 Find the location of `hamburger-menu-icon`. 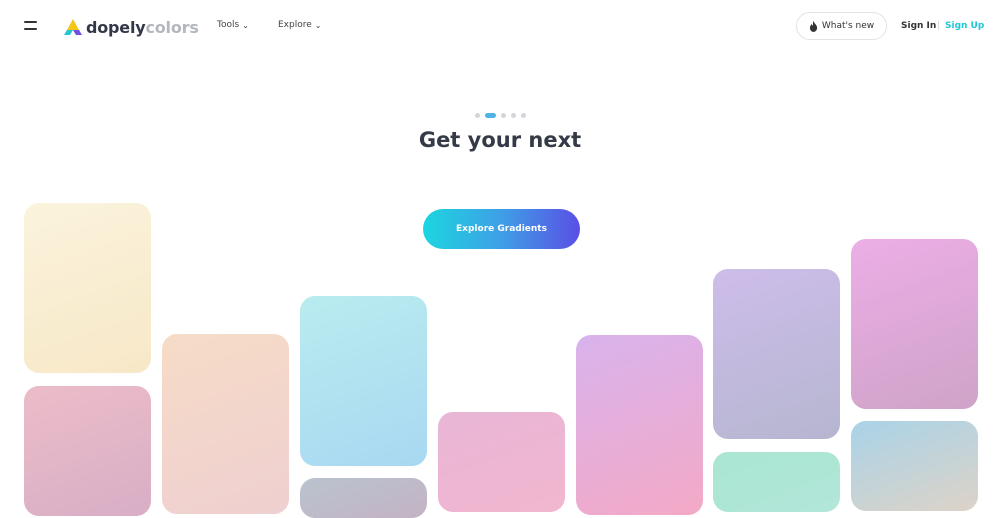

hamburger-menu-icon is located at coordinates (31, 26).